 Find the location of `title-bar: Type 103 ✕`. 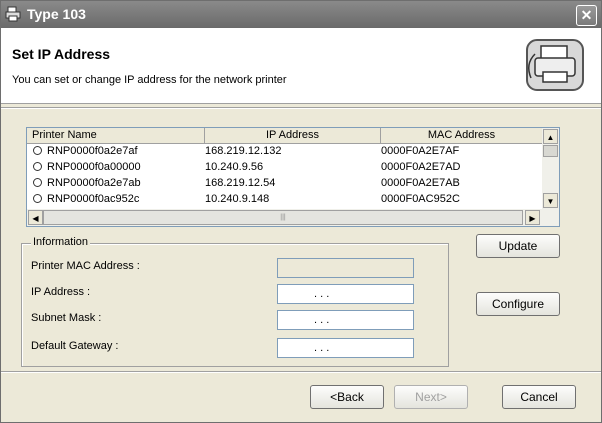

title-bar: Type 103 ✕ is located at coordinates (301, 14).